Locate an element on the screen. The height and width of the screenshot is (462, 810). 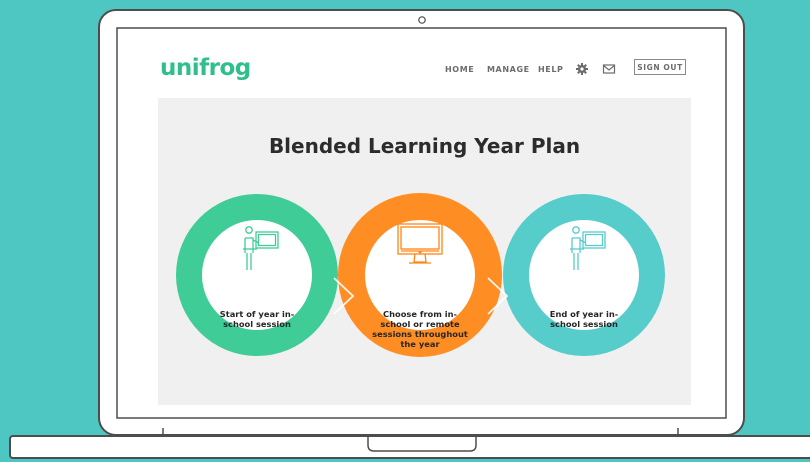
nav-help-link: HELP is located at coordinates (551, 69).